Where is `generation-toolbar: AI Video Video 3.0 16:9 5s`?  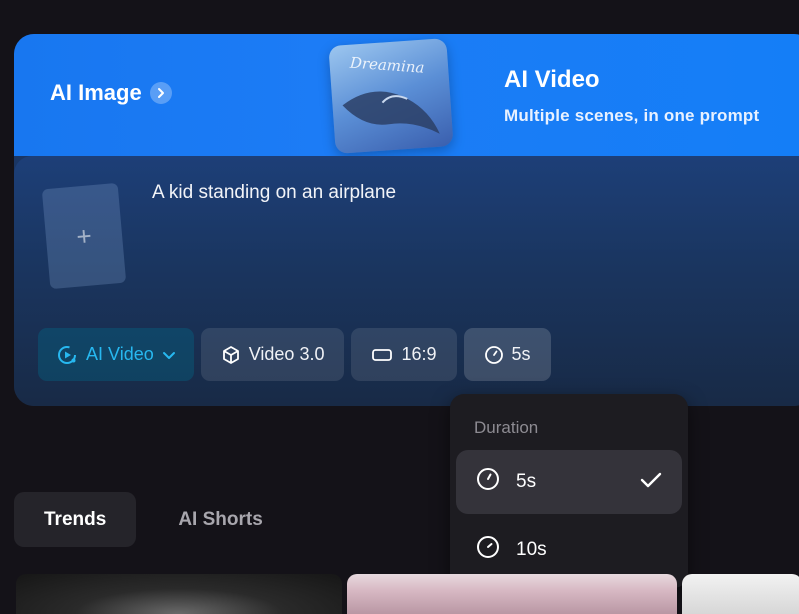 generation-toolbar: AI Video Video 3.0 16:9 5s is located at coordinates (294, 354).